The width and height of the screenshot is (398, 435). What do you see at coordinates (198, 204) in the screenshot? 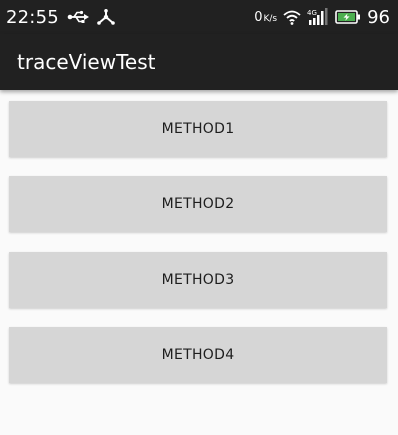
I see `method2-button: METHOD2` at bounding box center [198, 204].